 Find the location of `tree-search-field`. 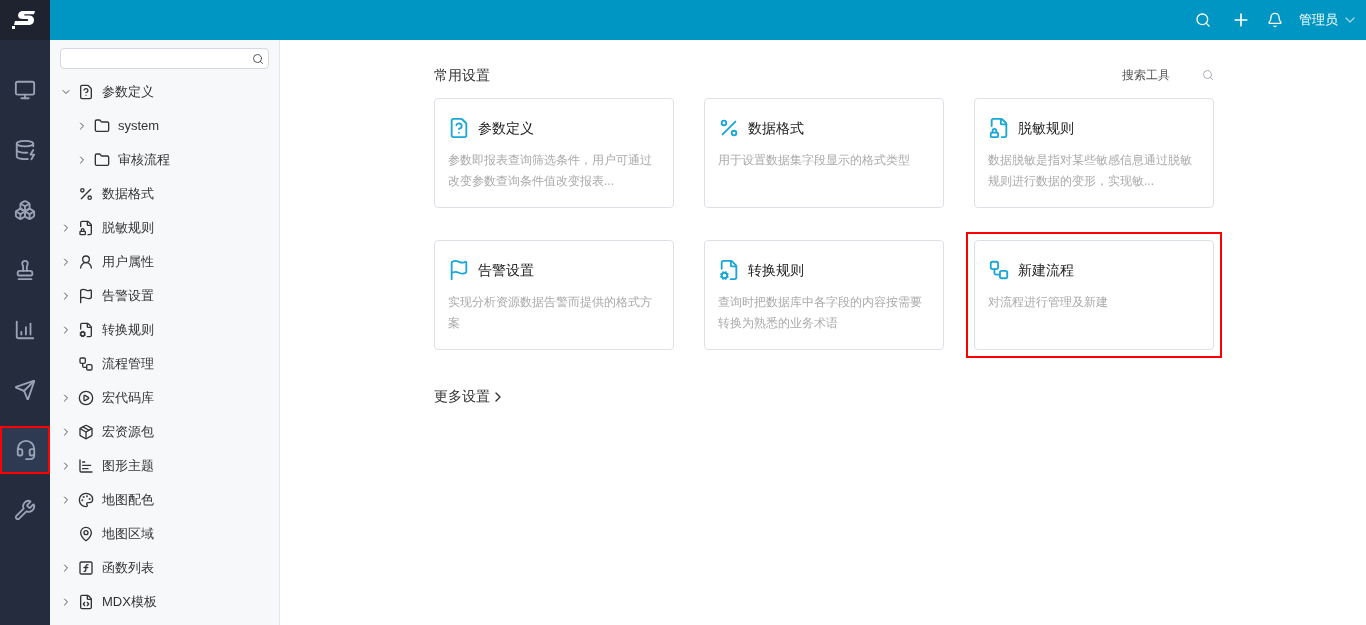

tree-search-field is located at coordinates (164, 58).